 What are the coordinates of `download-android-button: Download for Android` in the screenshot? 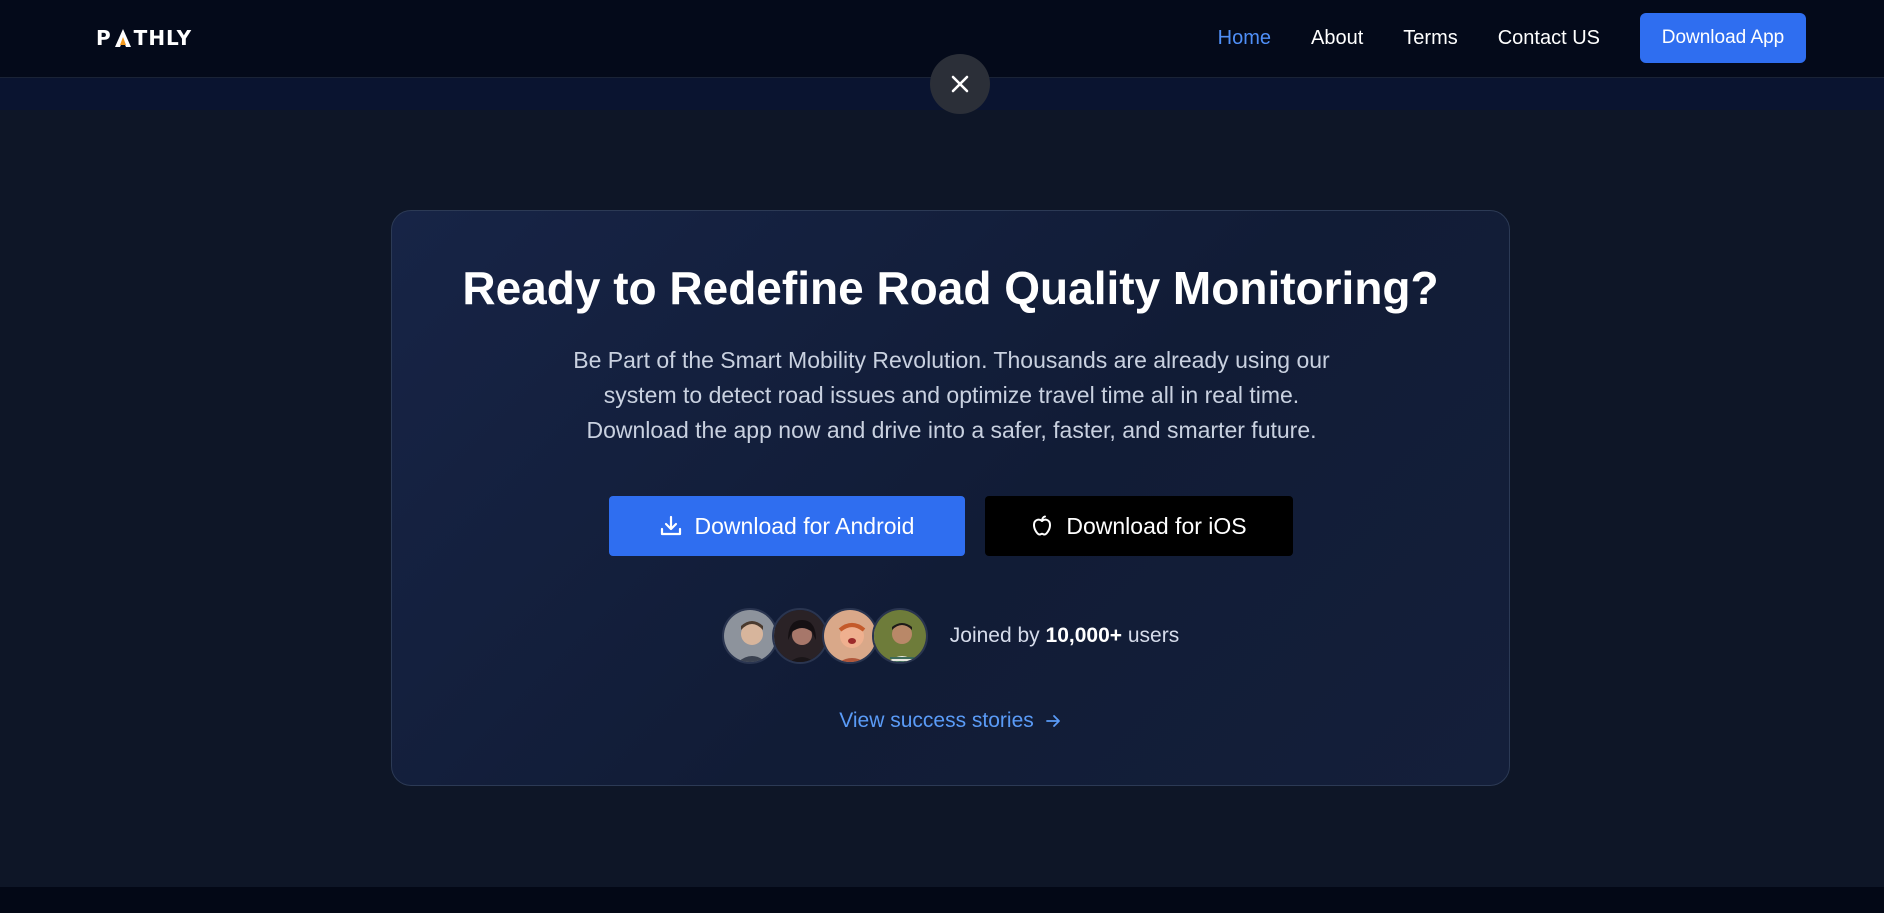 It's located at (786, 526).